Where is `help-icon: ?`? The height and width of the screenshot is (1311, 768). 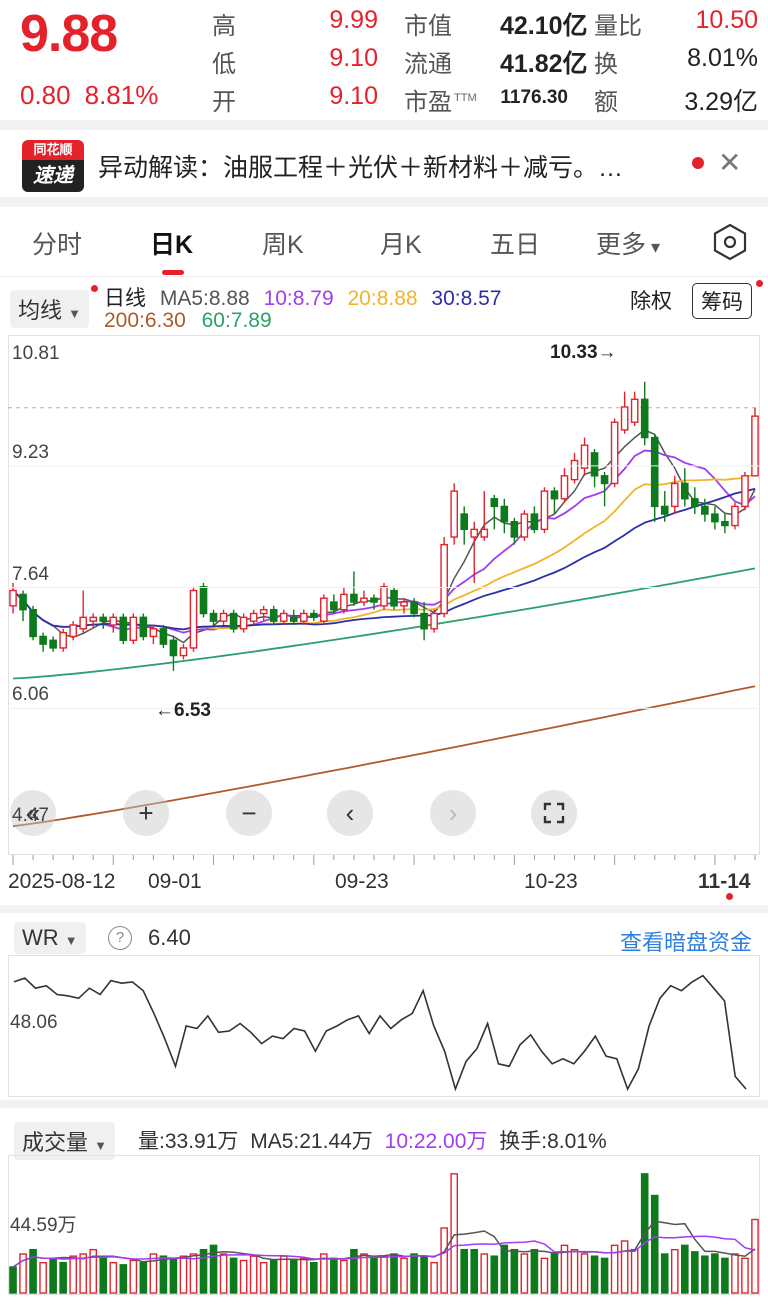 help-icon: ? is located at coordinates (120, 938).